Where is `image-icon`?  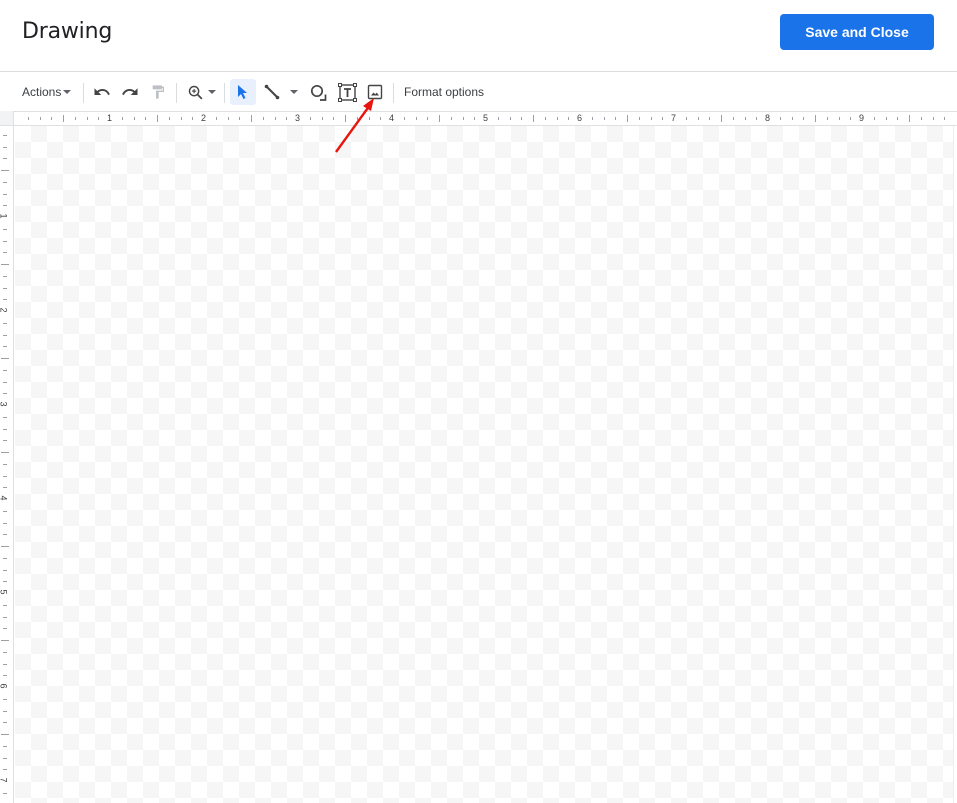 image-icon is located at coordinates (375, 92).